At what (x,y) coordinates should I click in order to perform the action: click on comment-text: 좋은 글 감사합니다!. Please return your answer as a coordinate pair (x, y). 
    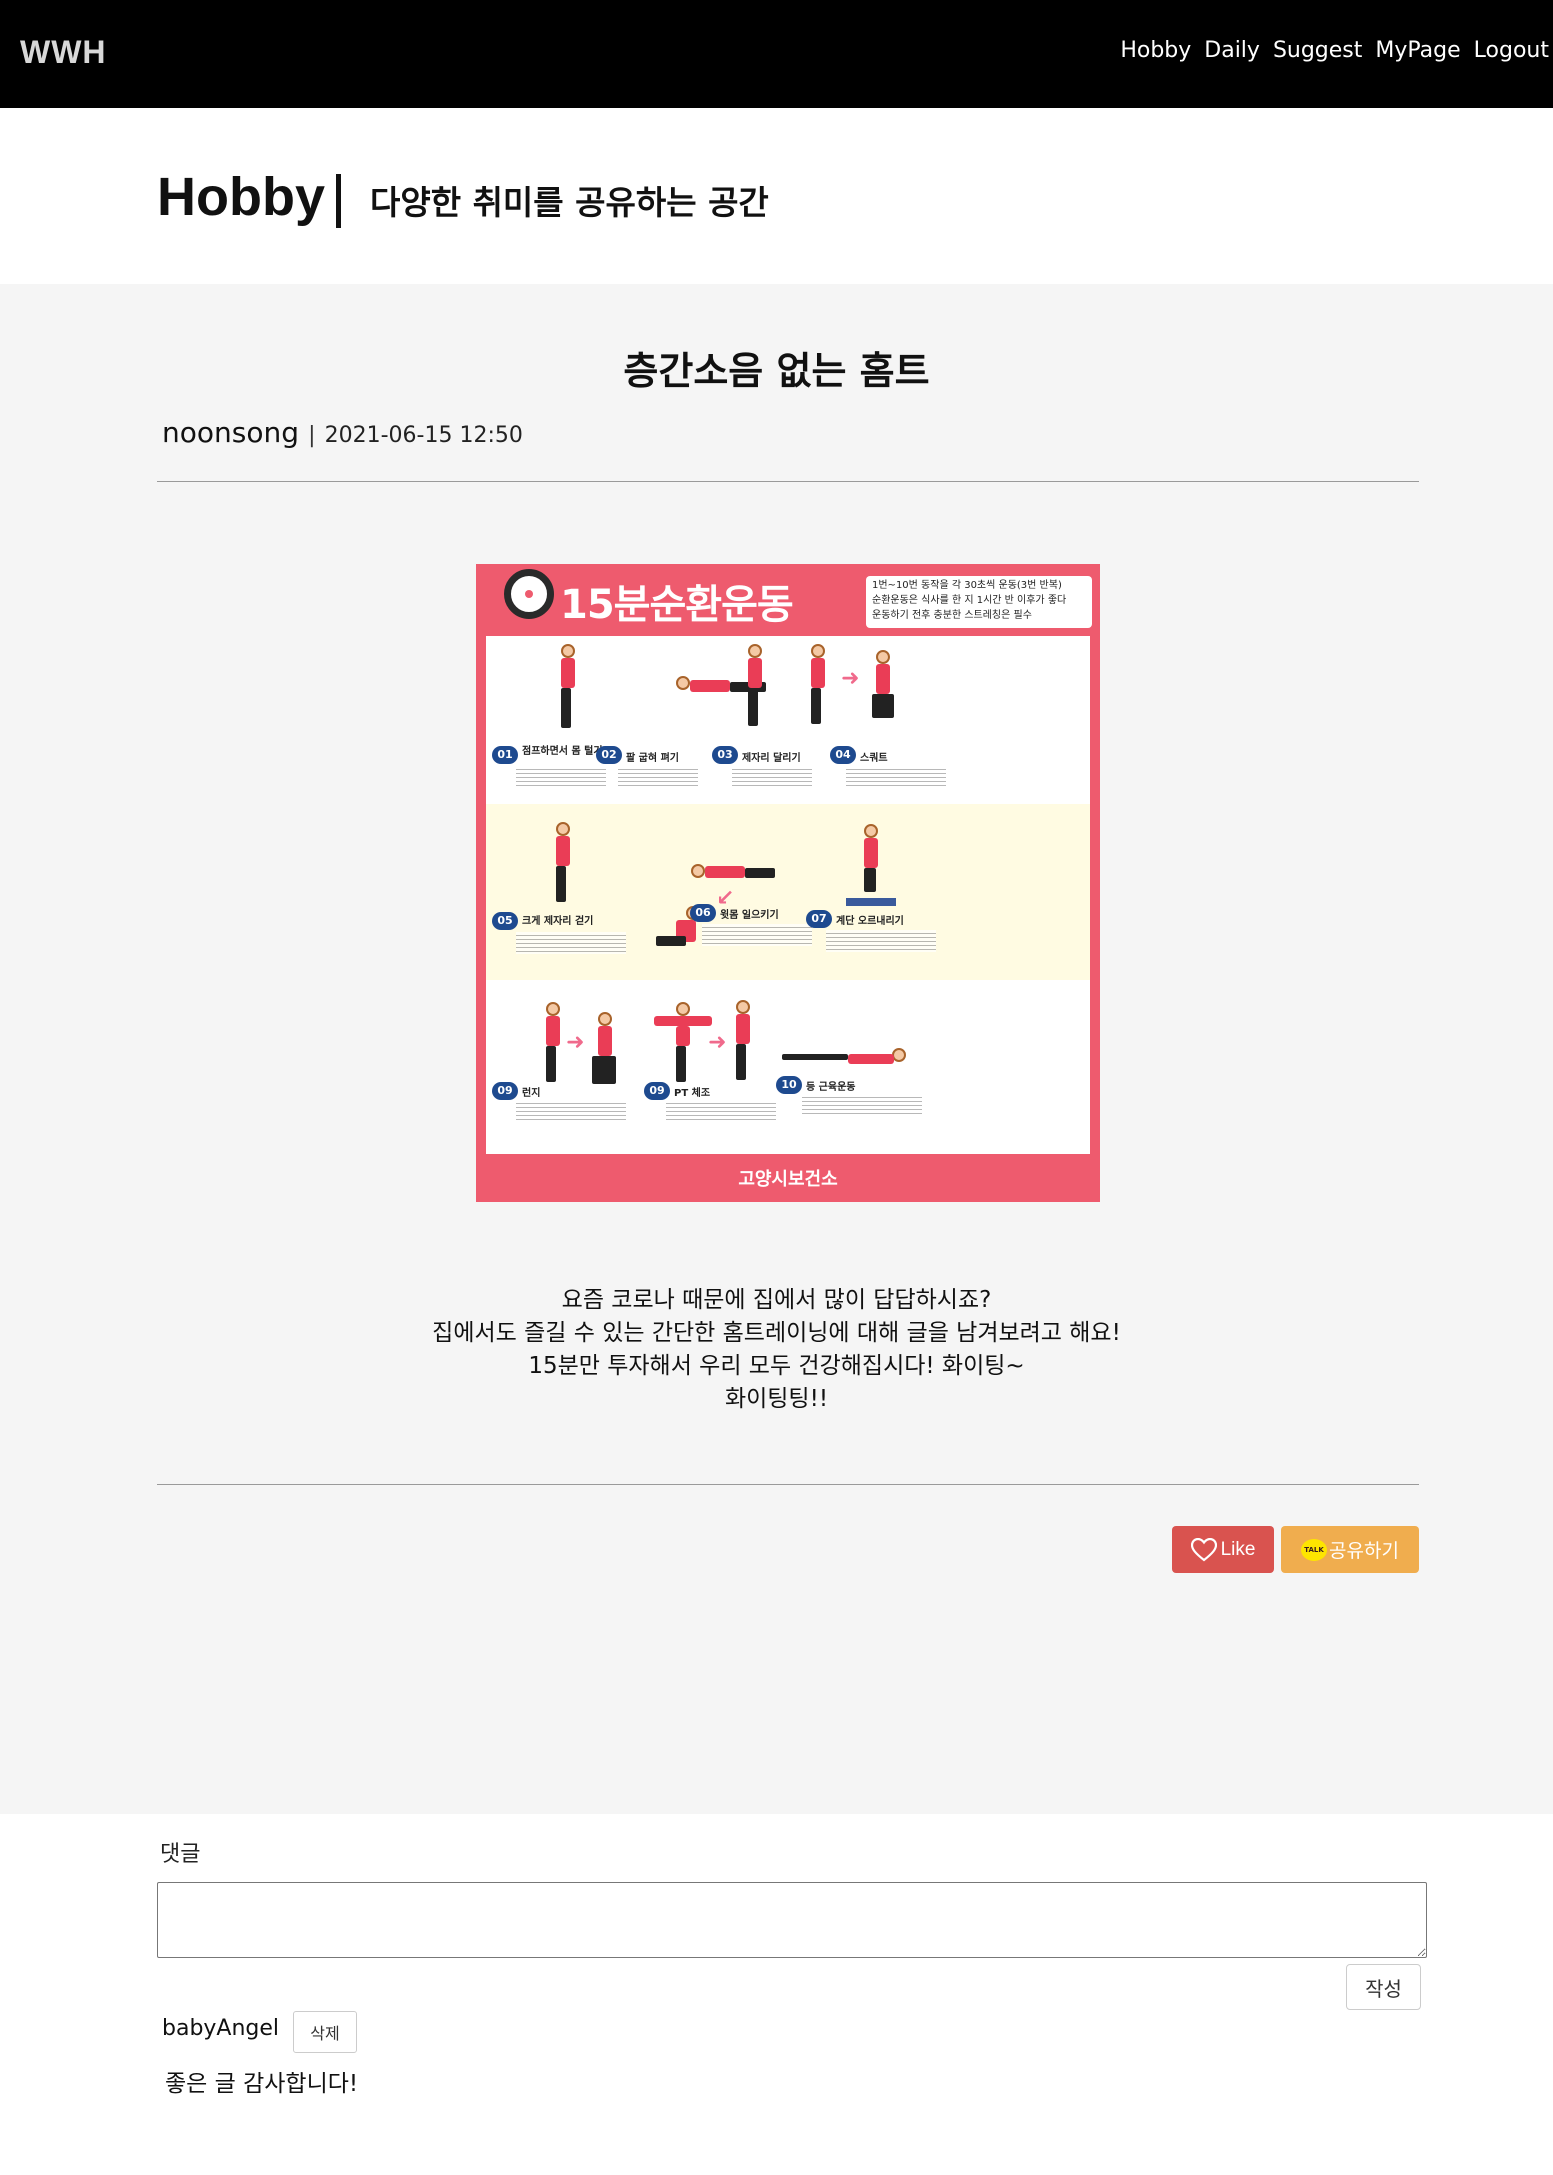
    Looking at the image, I should click on (262, 2084).